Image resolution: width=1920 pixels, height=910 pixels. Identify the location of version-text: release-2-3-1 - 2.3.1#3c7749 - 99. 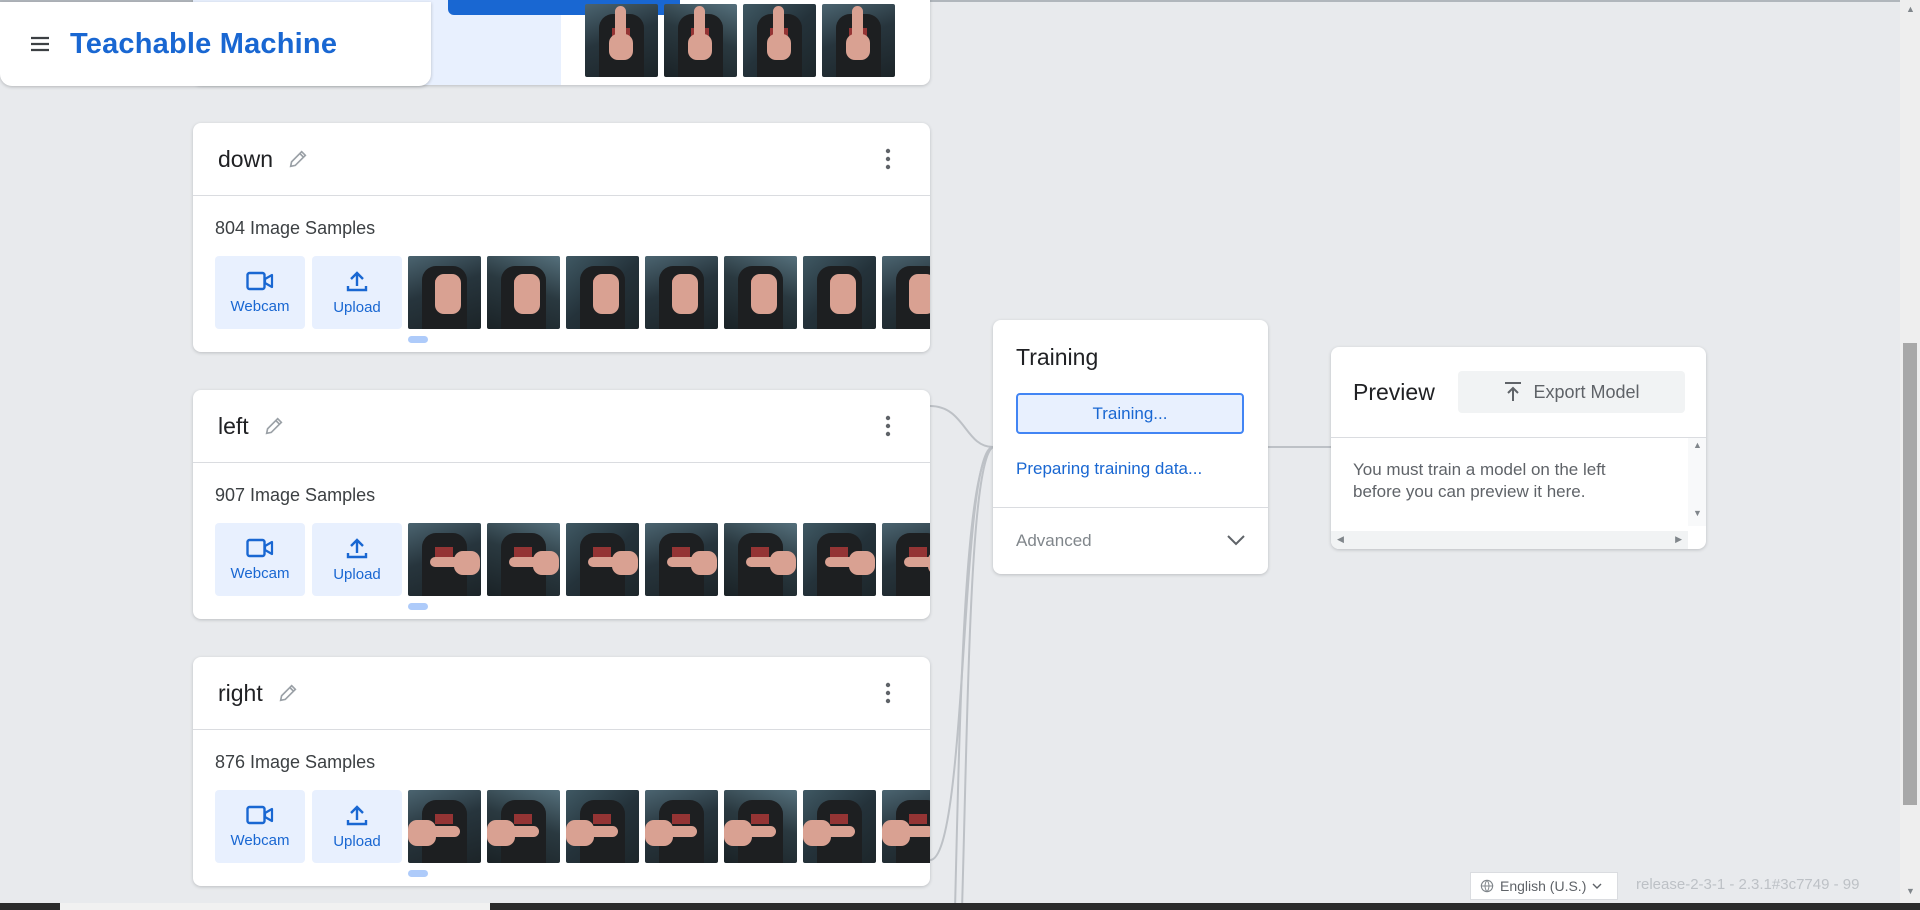
(1748, 884).